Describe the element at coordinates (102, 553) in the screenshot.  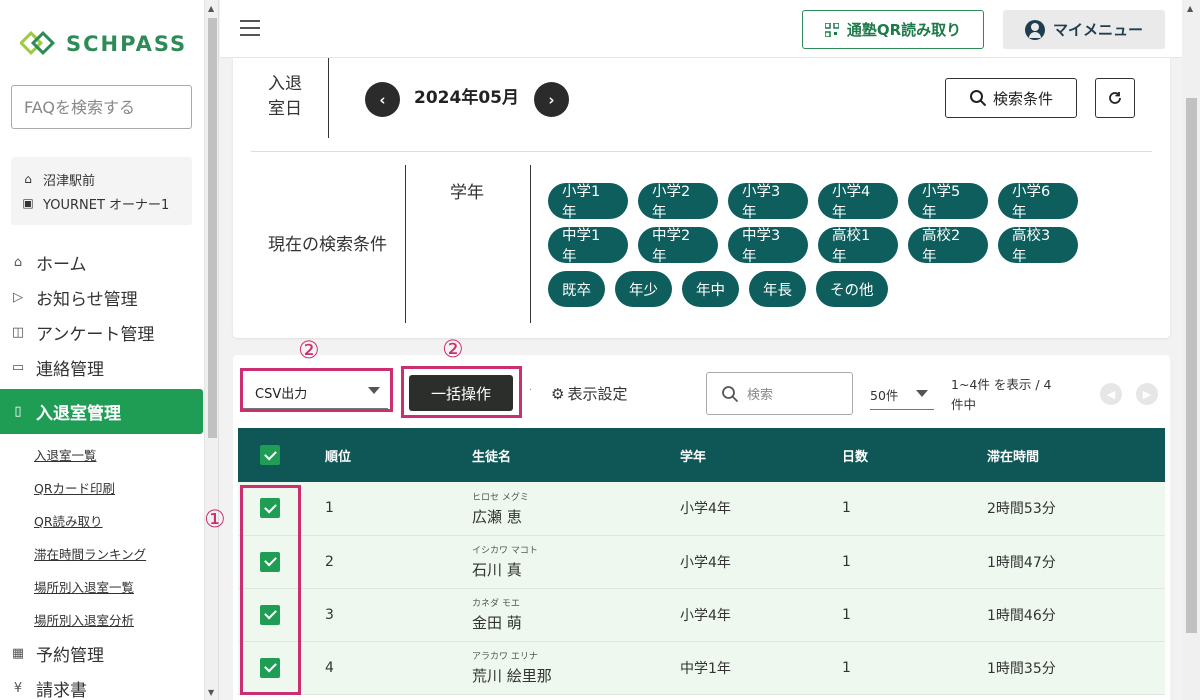
I see `sub-item-ranking: 滞在時間ランキング` at that location.